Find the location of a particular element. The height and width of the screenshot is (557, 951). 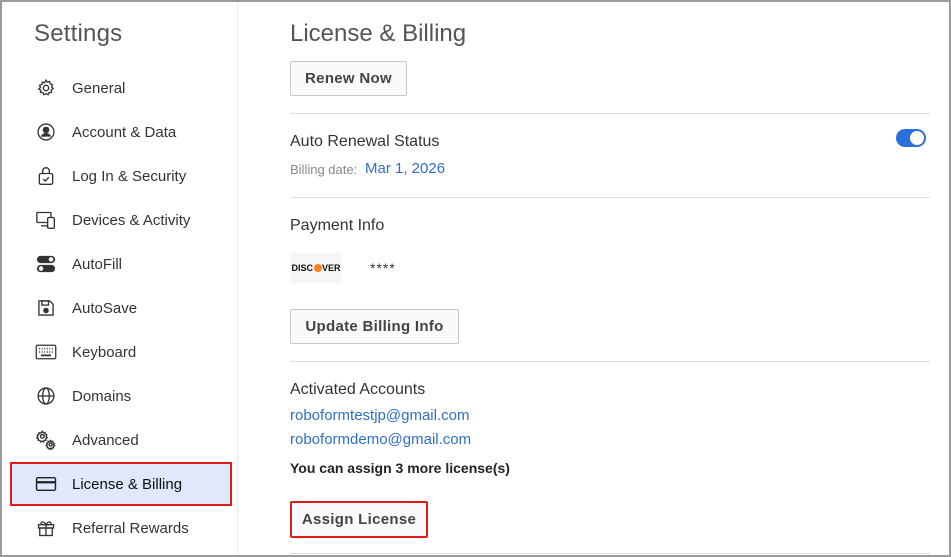

toggle-knob is located at coordinates (917, 138).